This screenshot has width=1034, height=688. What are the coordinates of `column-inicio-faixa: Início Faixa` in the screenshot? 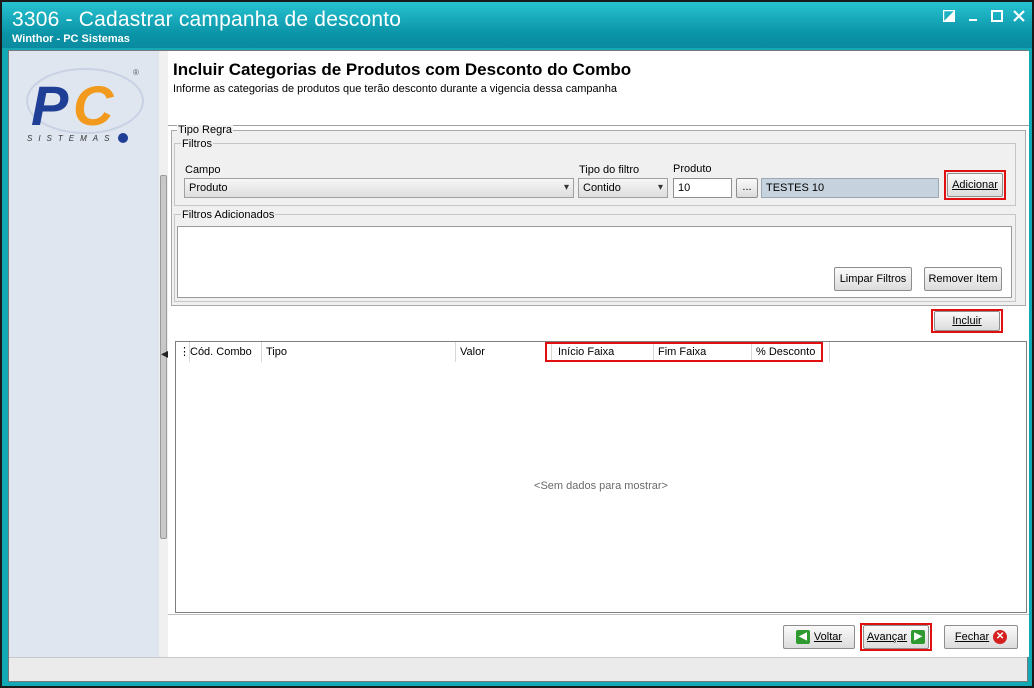 It's located at (604, 352).